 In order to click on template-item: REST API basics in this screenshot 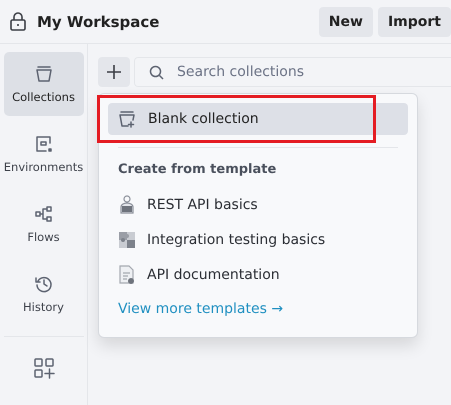, I will do `click(258, 204)`.